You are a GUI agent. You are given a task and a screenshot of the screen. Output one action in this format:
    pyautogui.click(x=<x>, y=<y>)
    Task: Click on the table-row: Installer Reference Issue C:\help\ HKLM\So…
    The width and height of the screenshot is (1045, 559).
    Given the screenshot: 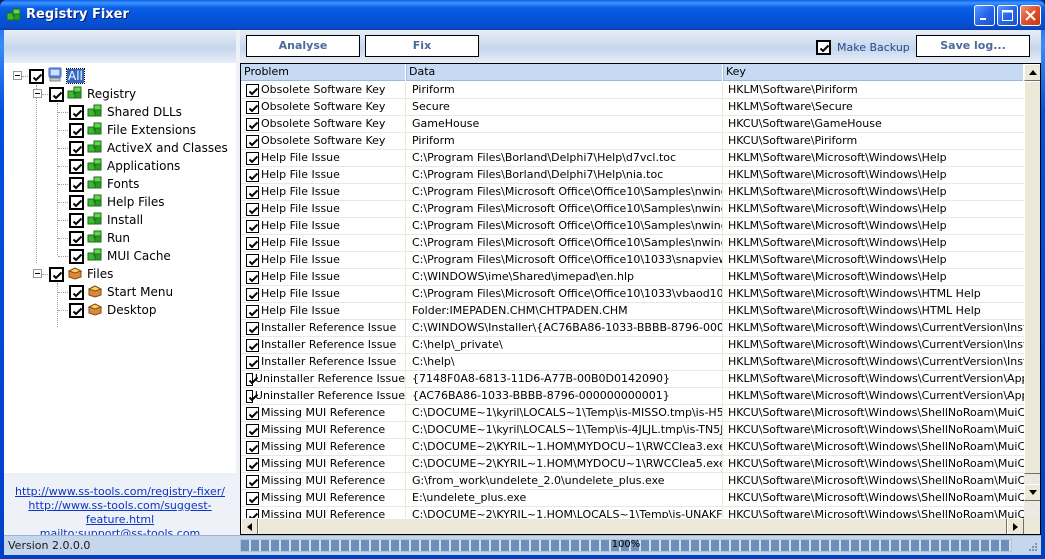 What is the action you would take?
    pyautogui.click(x=632, y=362)
    